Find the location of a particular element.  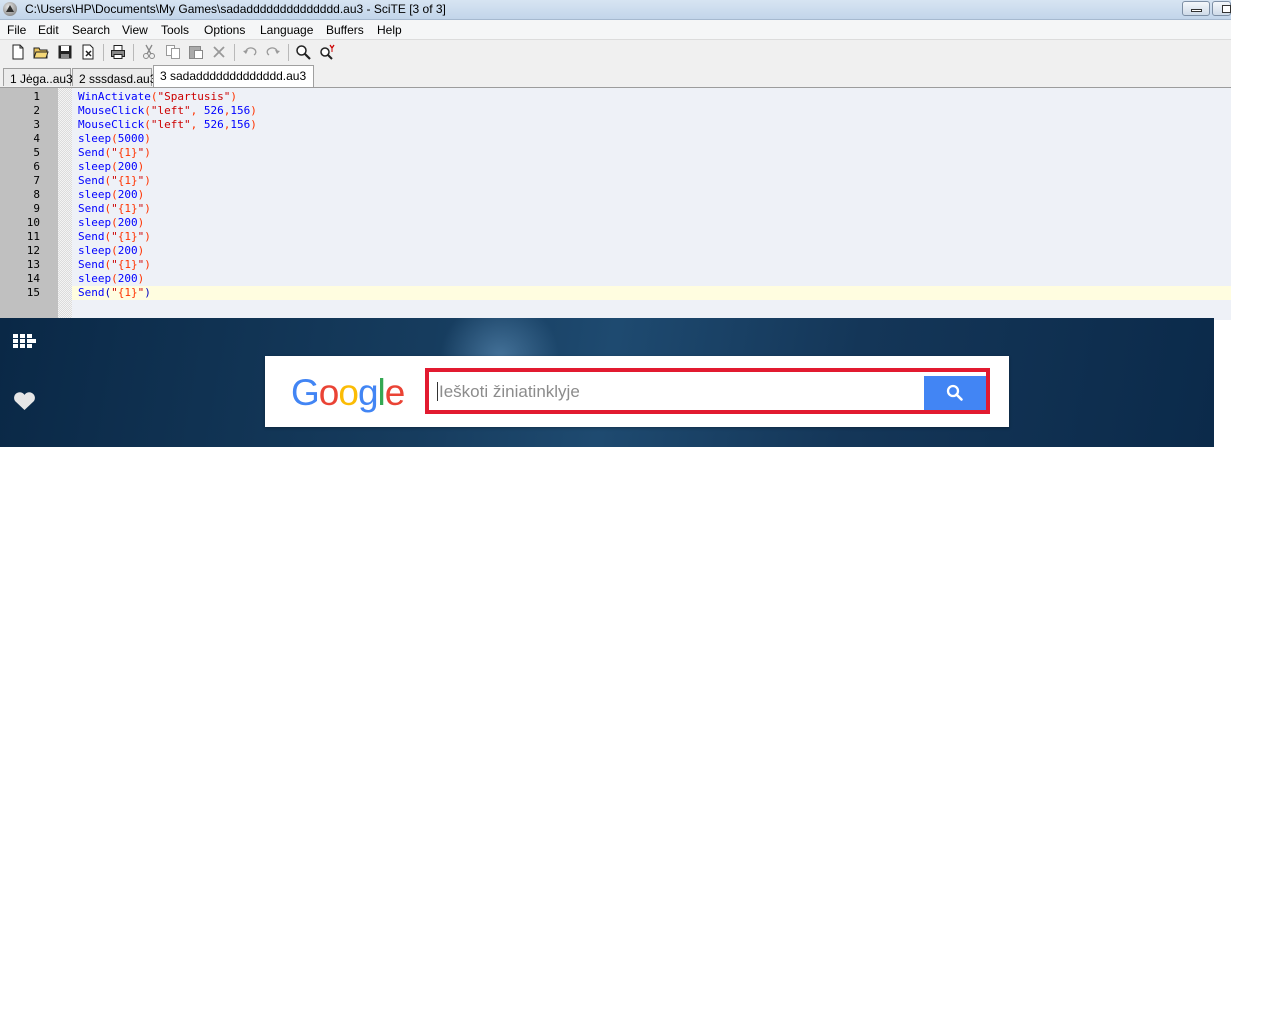

toolbar is located at coordinates (615, 53).